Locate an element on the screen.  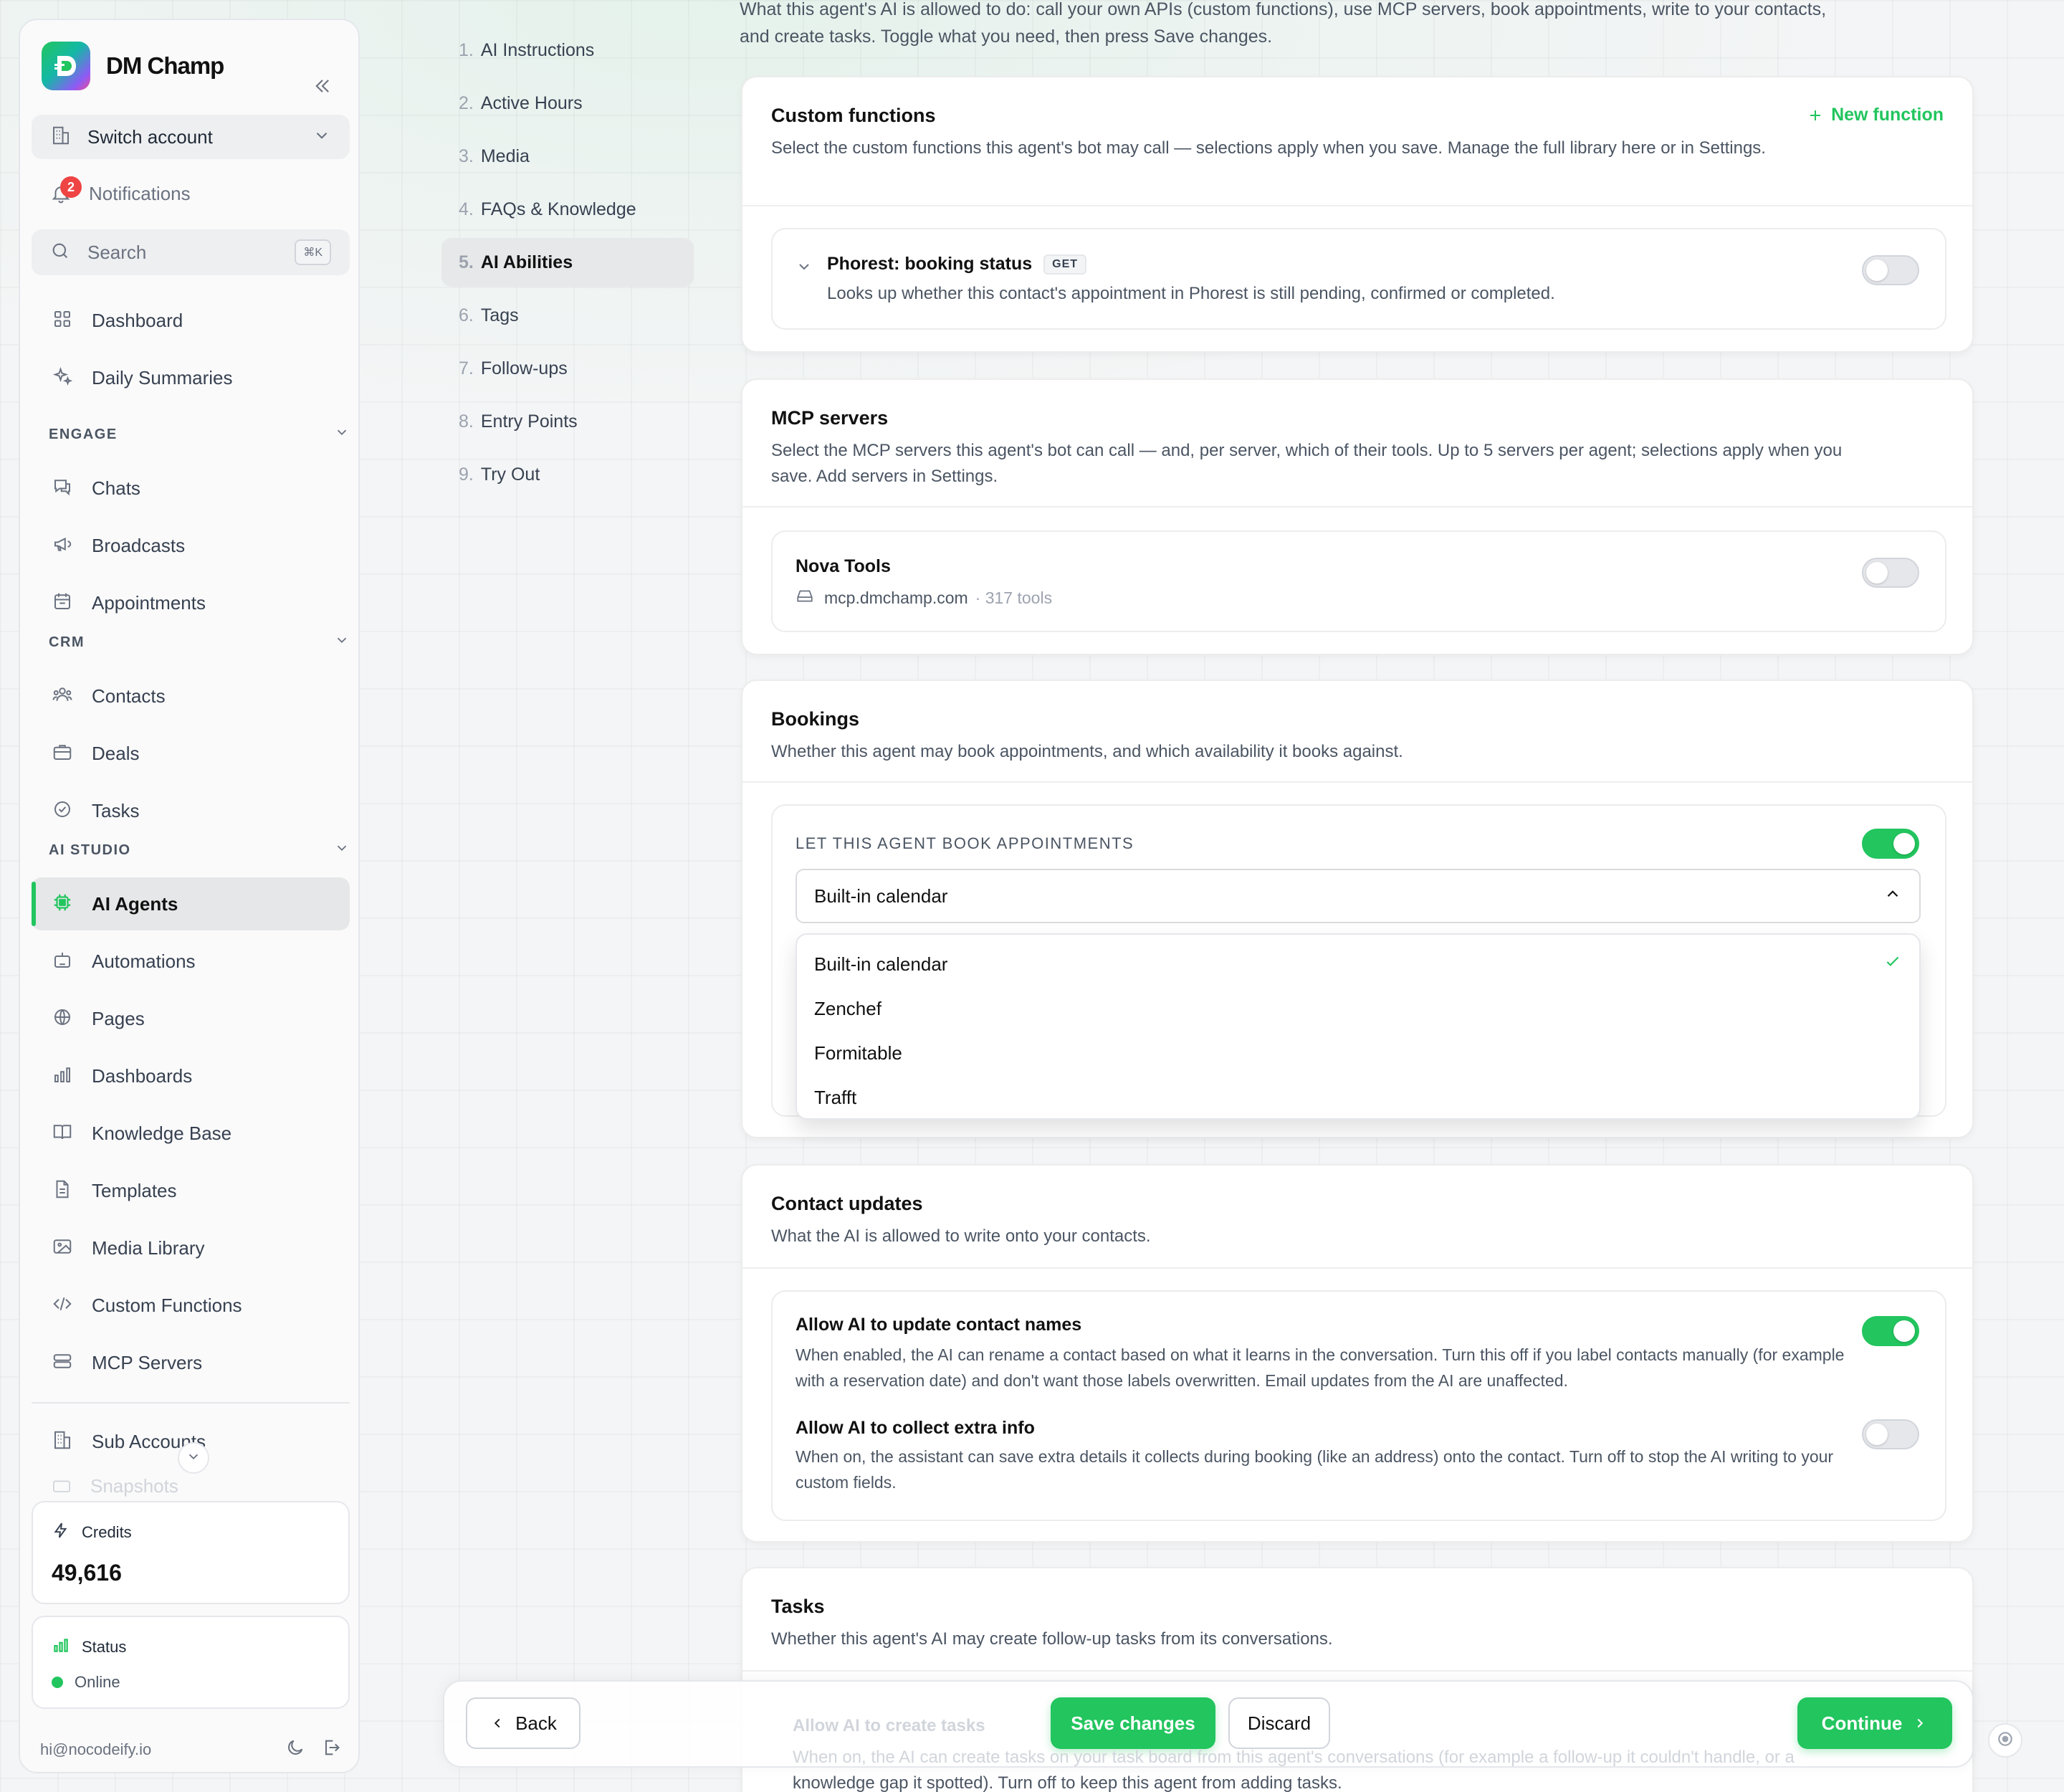
sidebar-item-daily-summaries: Daily Summaries is located at coordinates (191, 377).